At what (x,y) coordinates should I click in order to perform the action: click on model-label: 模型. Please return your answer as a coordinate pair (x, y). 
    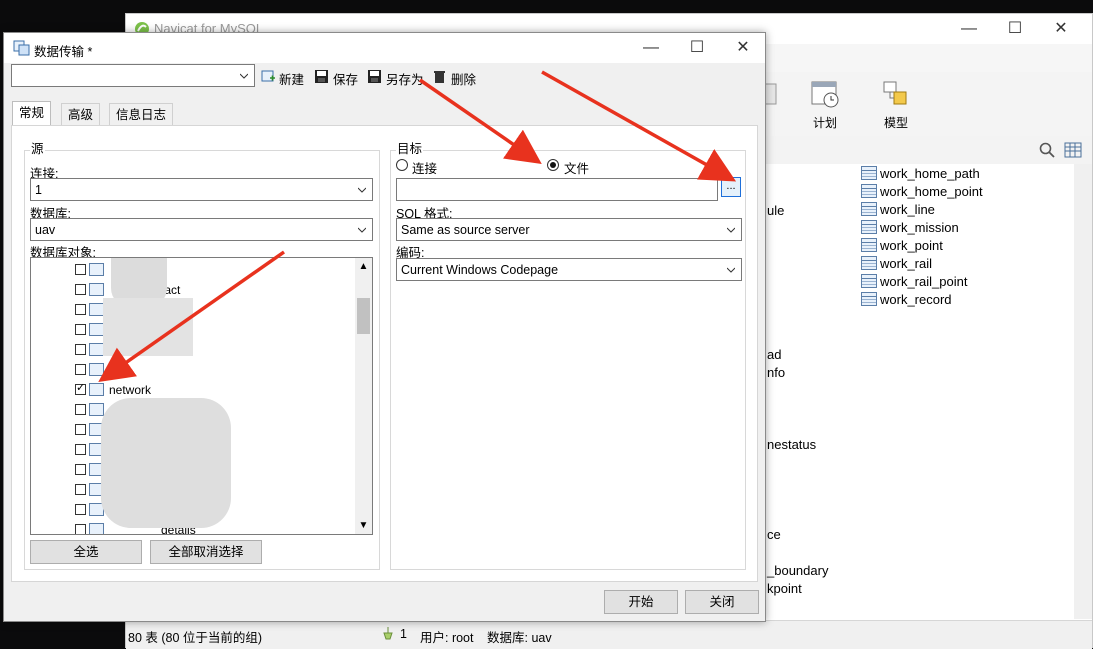
    Looking at the image, I should click on (895, 123).